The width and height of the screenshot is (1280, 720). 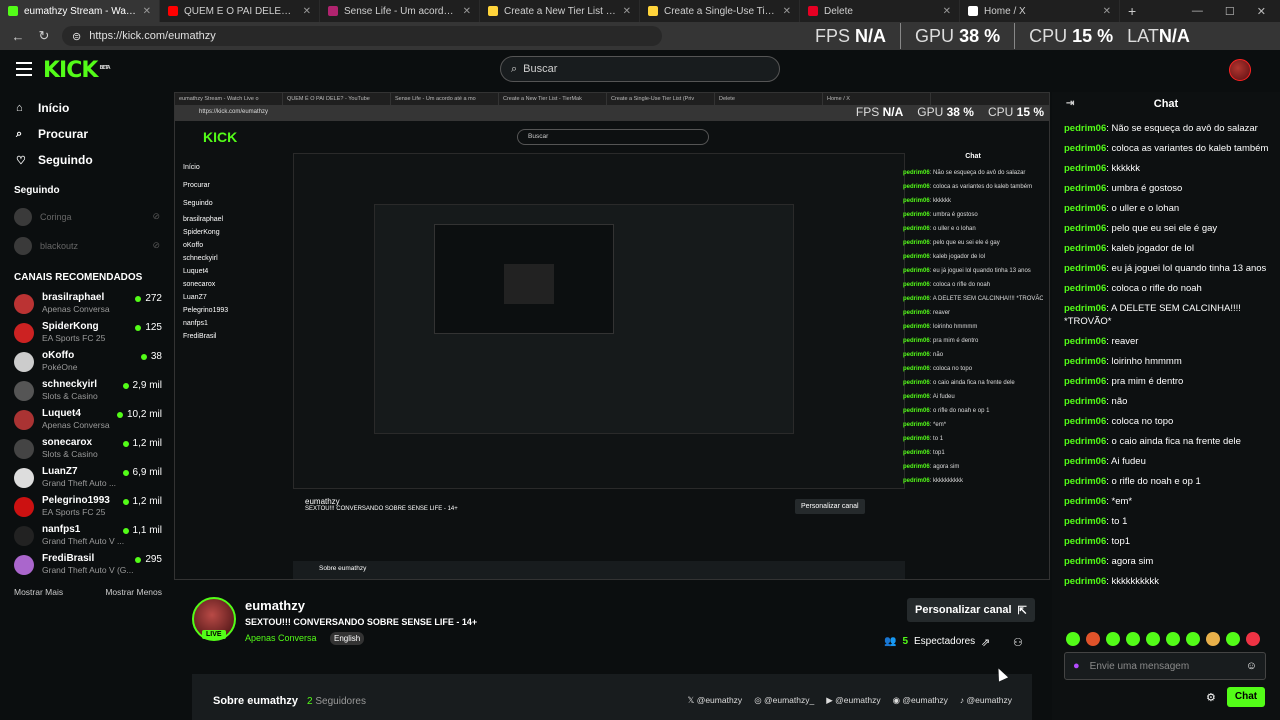 I want to click on following-item: blackoutz ⊘, so click(x=86, y=245).